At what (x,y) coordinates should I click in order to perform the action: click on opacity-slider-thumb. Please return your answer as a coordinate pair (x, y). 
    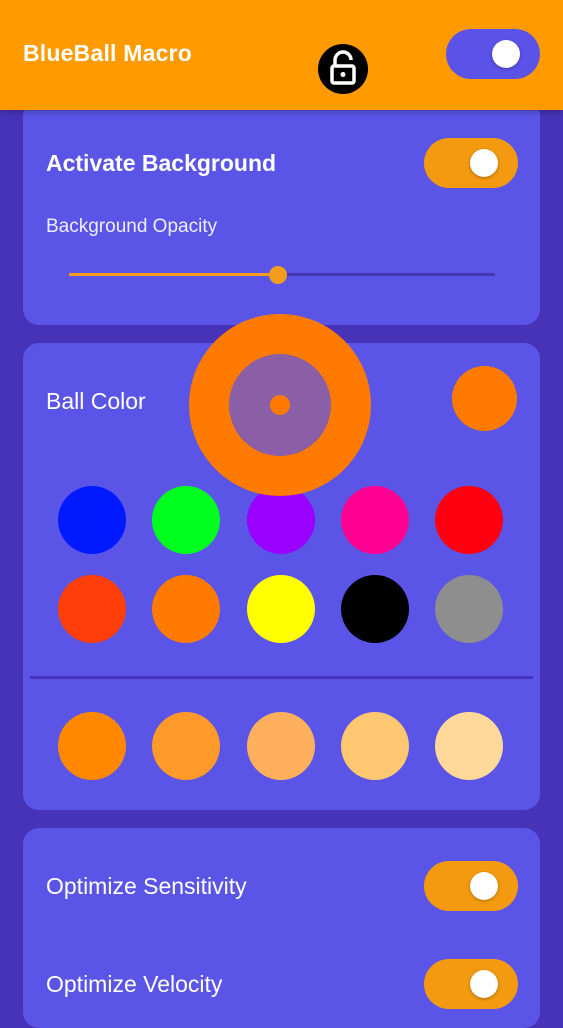
    Looking at the image, I should click on (278, 275).